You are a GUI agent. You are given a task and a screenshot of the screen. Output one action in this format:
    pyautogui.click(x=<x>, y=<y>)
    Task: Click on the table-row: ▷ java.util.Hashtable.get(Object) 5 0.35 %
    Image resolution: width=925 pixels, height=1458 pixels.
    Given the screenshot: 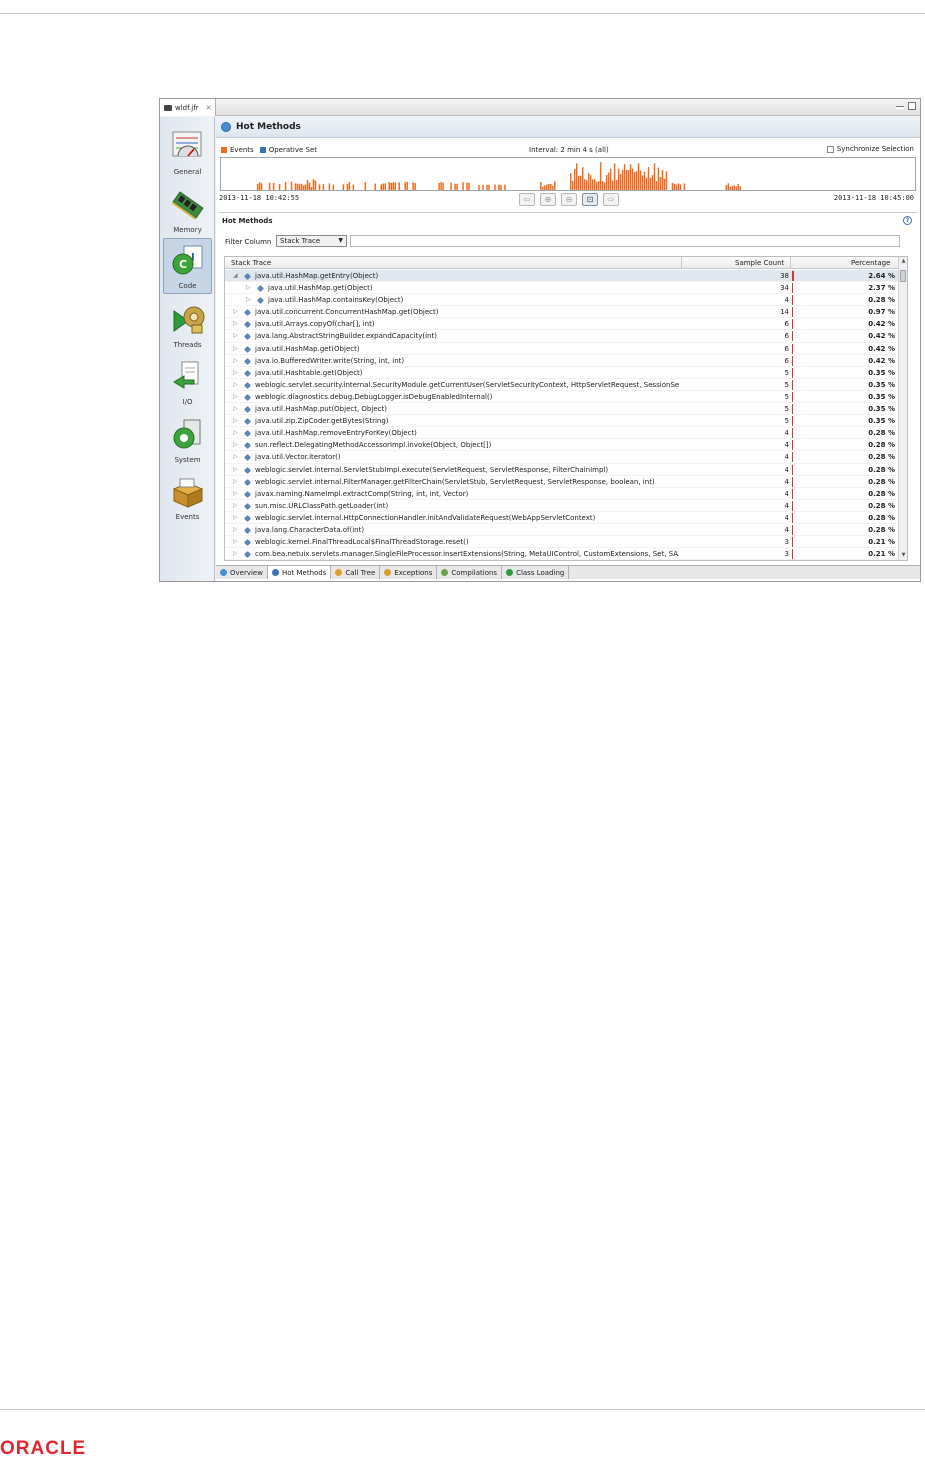 What is the action you would take?
    pyautogui.click(x=562, y=373)
    